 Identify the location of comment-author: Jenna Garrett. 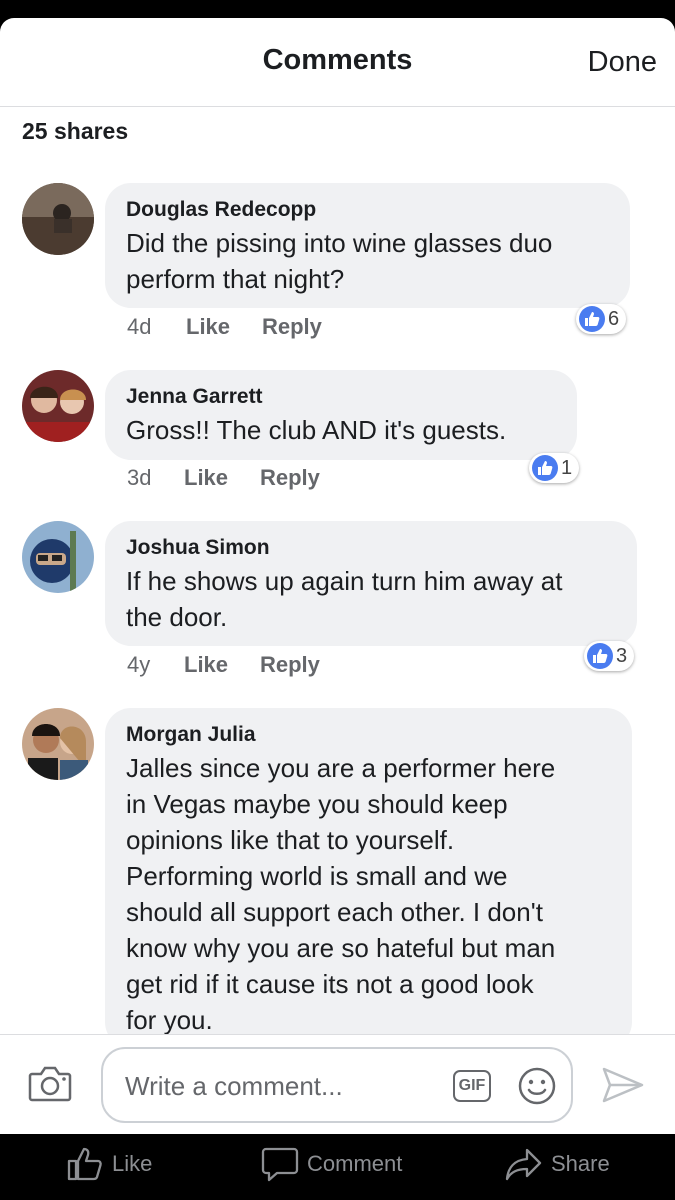
(341, 397).